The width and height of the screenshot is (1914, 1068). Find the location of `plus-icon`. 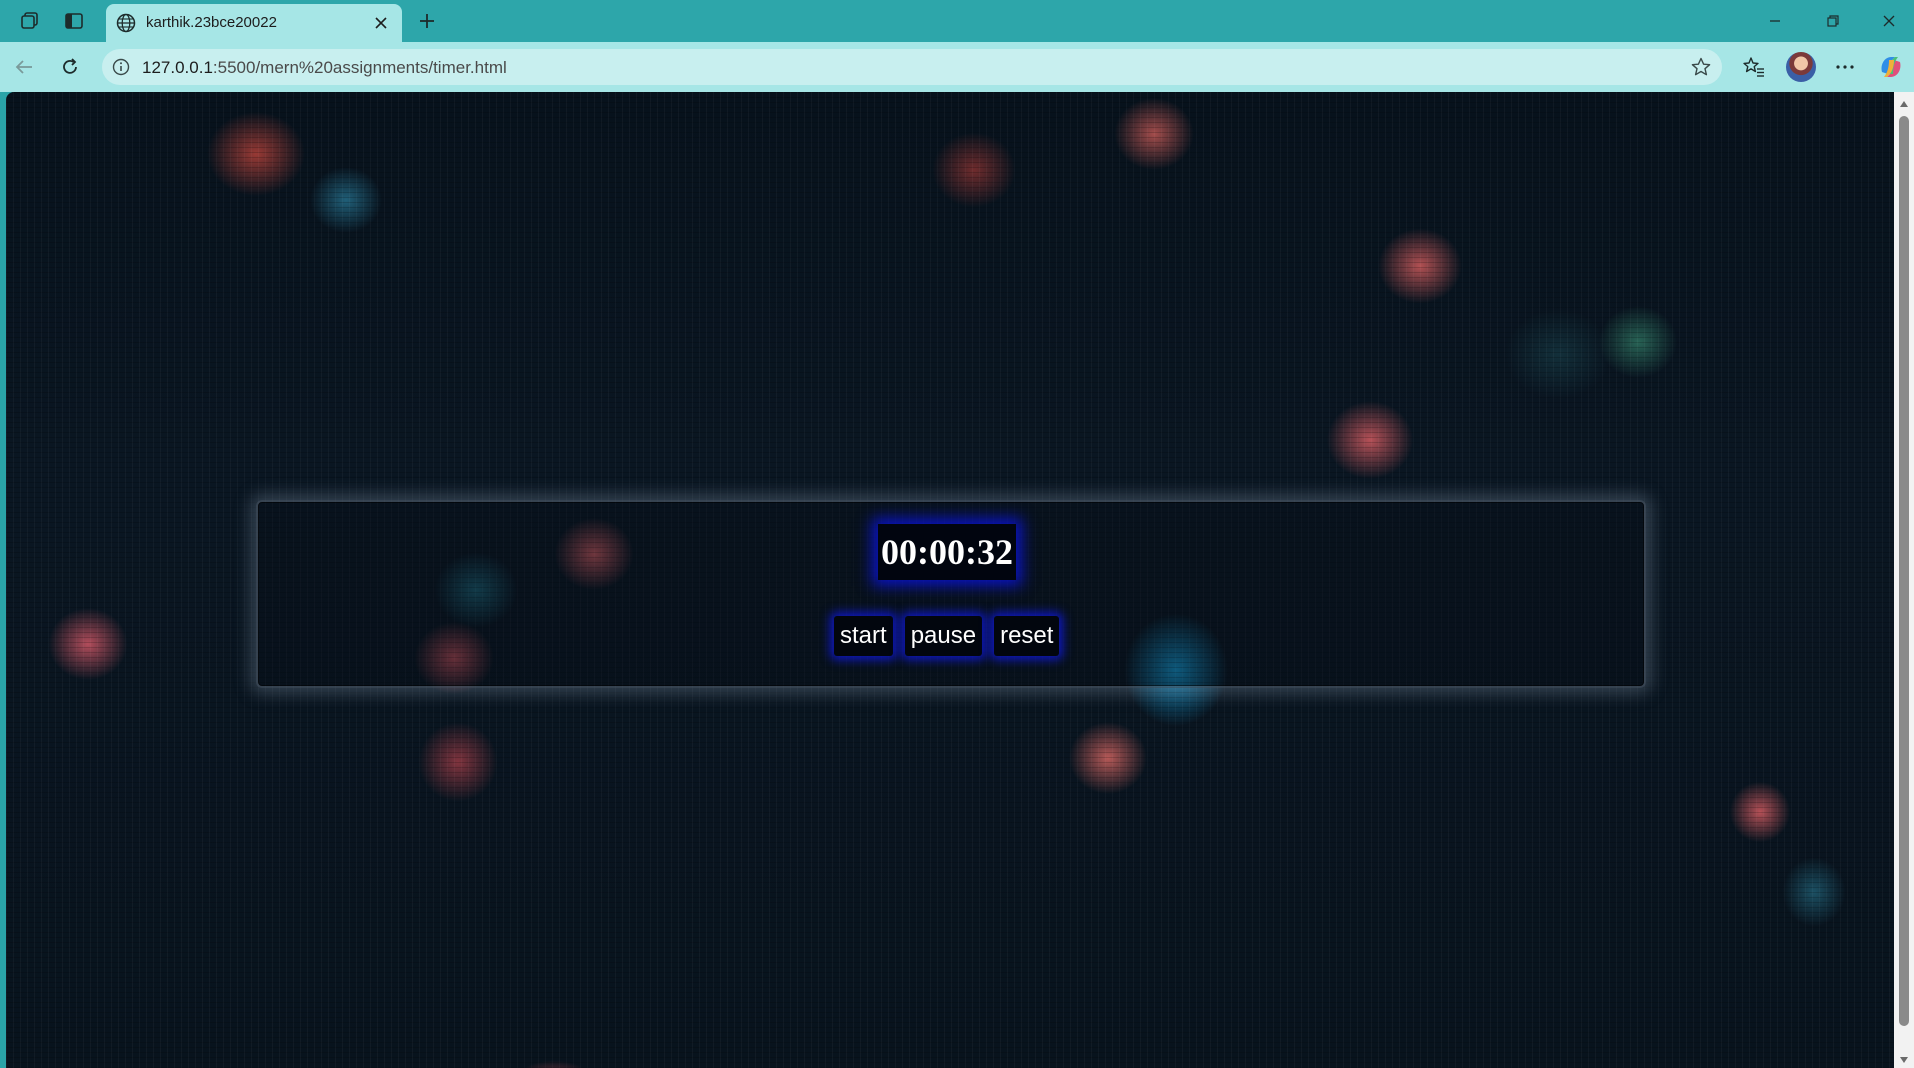

plus-icon is located at coordinates (427, 21).